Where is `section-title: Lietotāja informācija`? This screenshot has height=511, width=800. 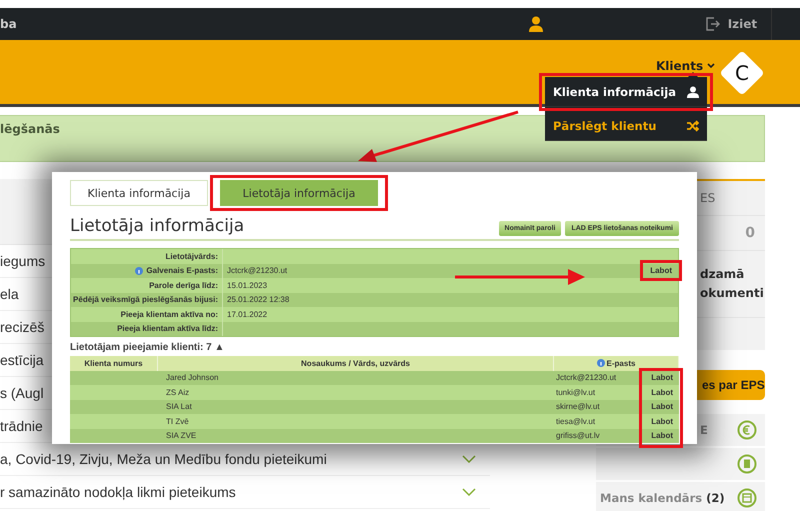 section-title: Lietotāja informācija is located at coordinates (157, 226).